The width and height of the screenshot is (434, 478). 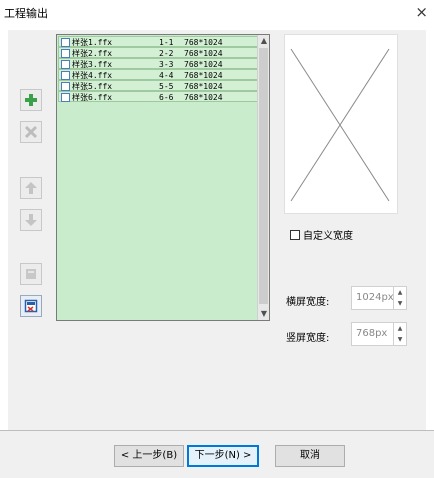 I want to click on file-row: 样张1.ffx 1-1 768*1024, so click(x=158, y=41).